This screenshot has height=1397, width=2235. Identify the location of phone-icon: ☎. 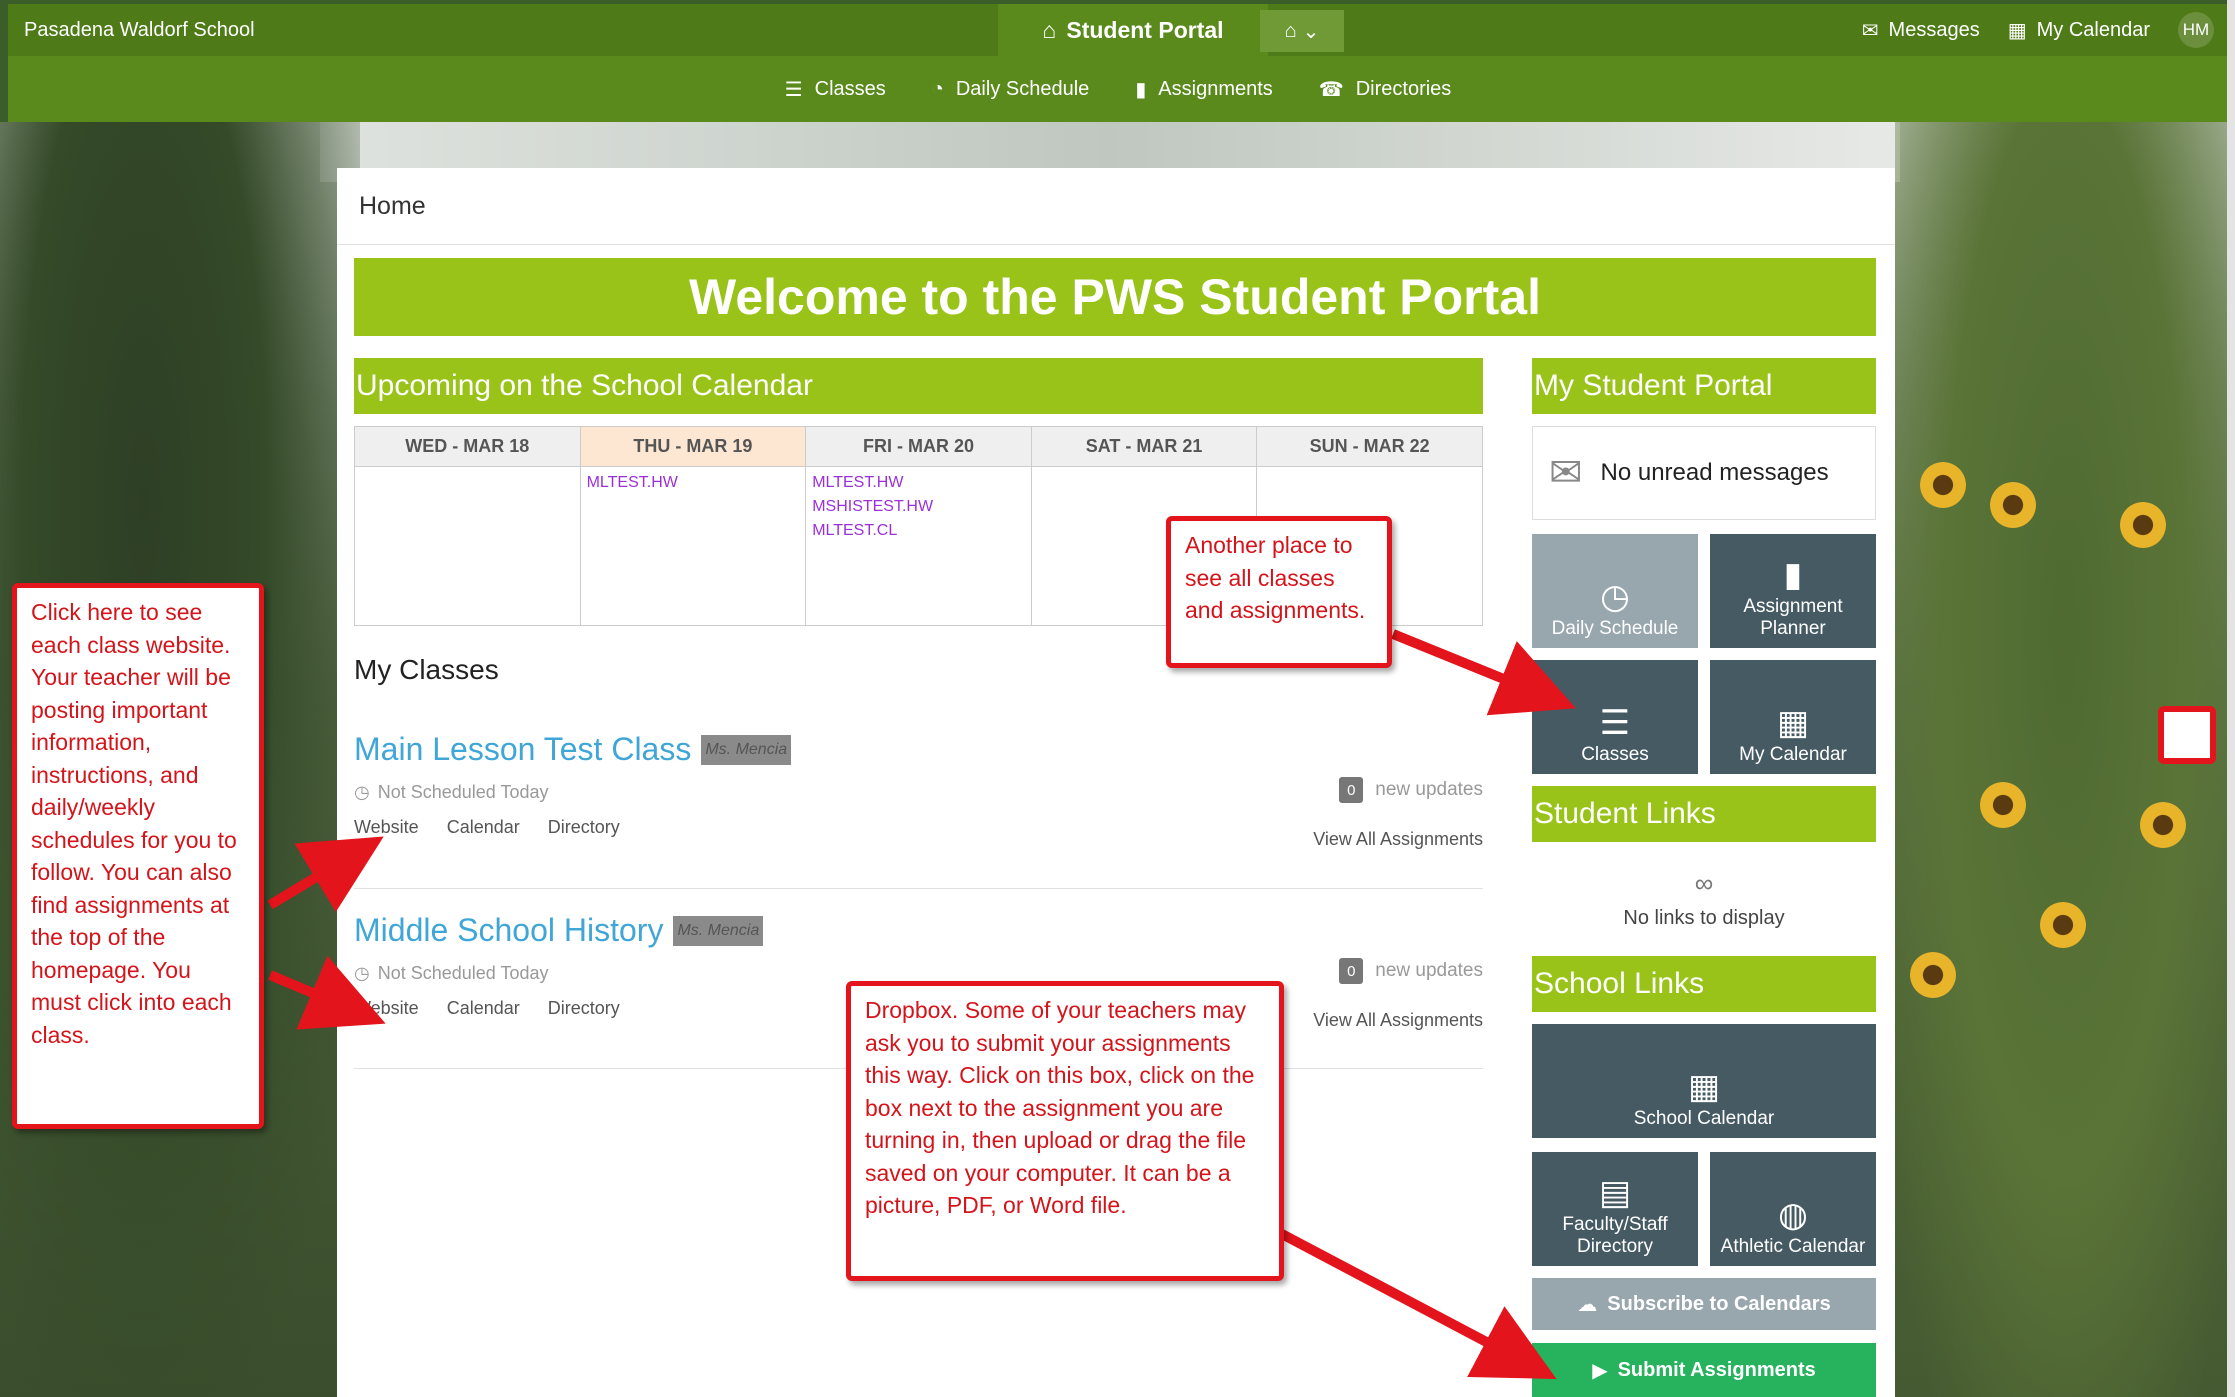
(1331, 89).